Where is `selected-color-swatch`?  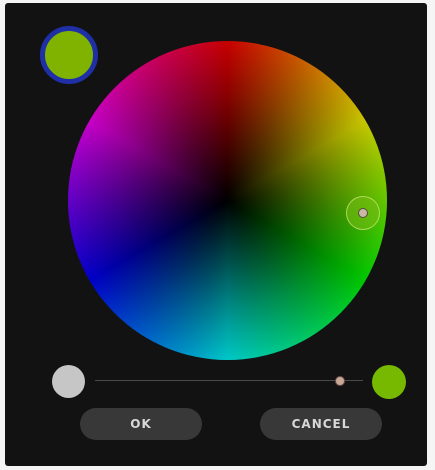 selected-color-swatch is located at coordinates (69, 55).